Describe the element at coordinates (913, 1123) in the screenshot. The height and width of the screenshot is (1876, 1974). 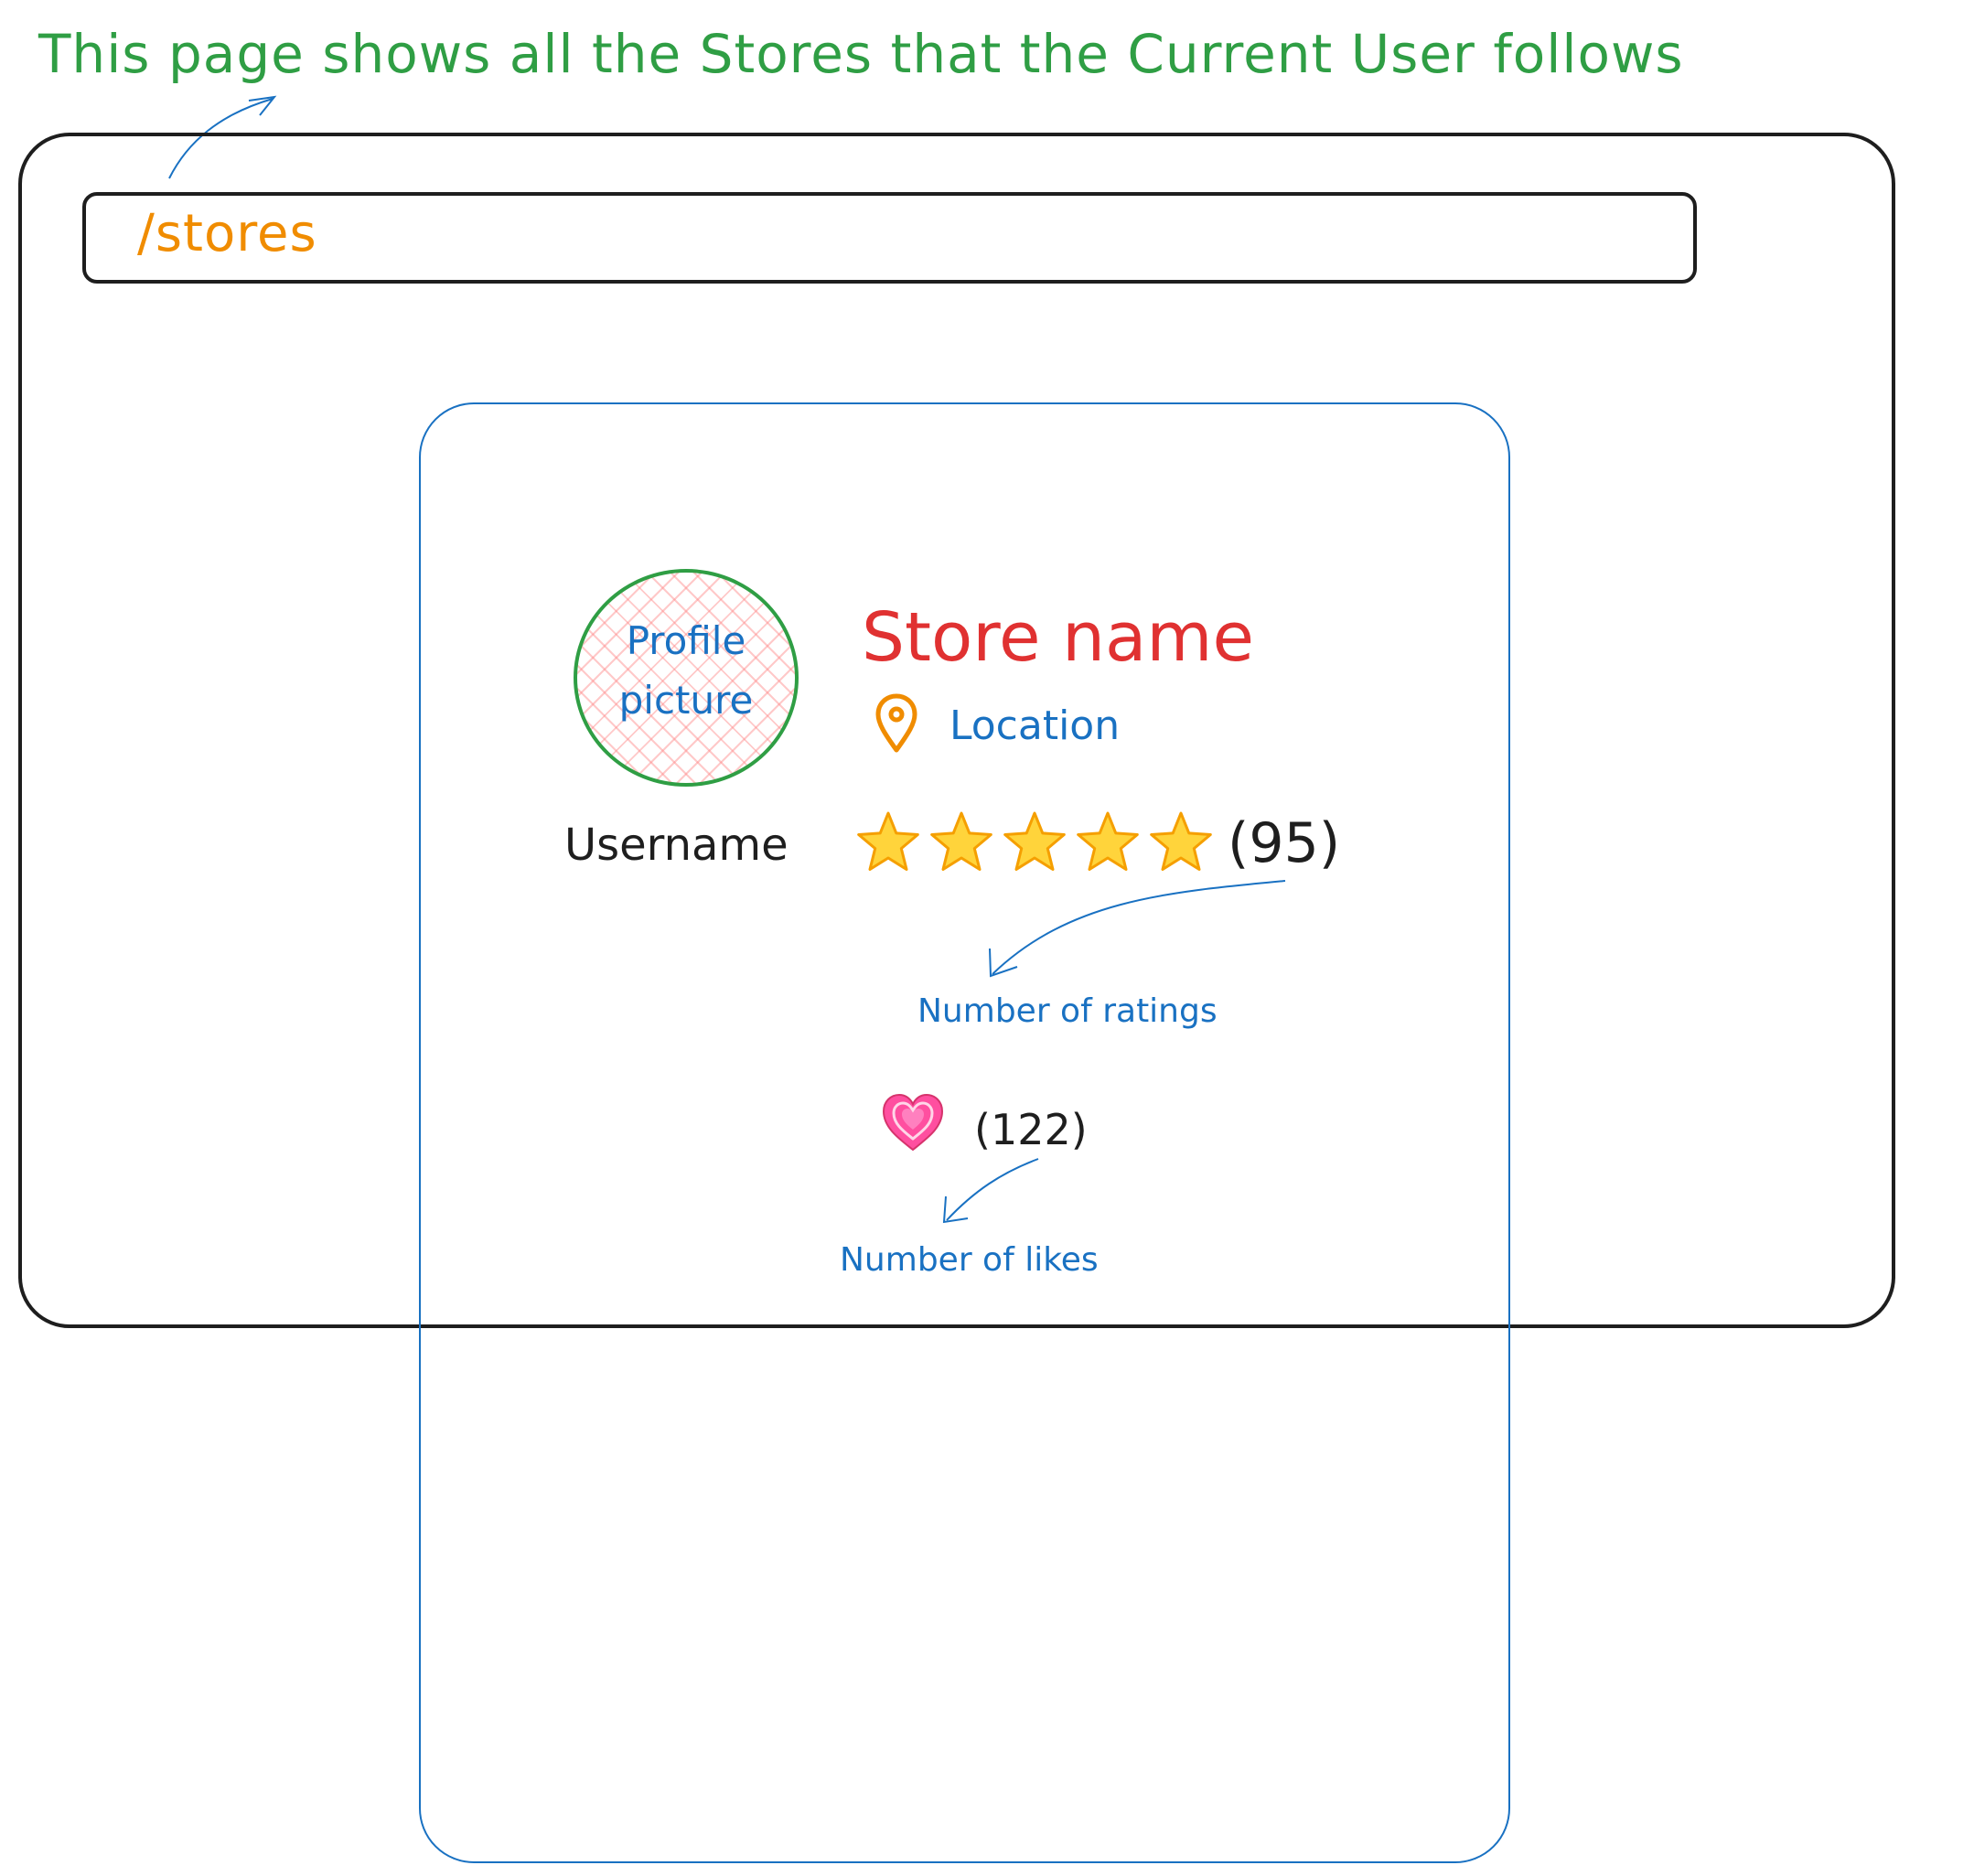
I see `heart-icon` at that location.